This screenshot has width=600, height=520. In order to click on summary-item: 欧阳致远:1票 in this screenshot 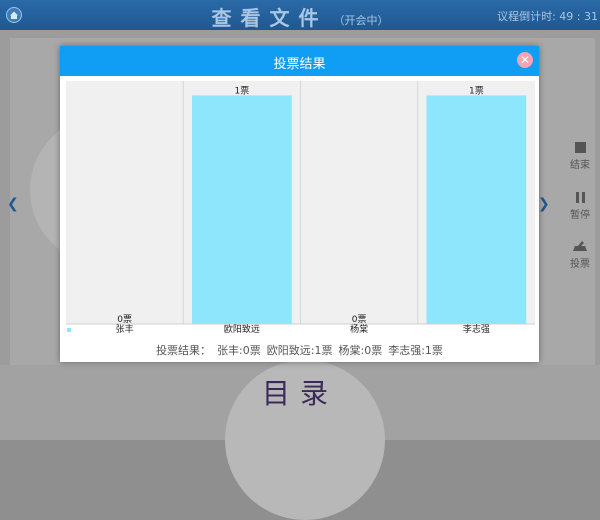, I will do `click(299, 350)`.